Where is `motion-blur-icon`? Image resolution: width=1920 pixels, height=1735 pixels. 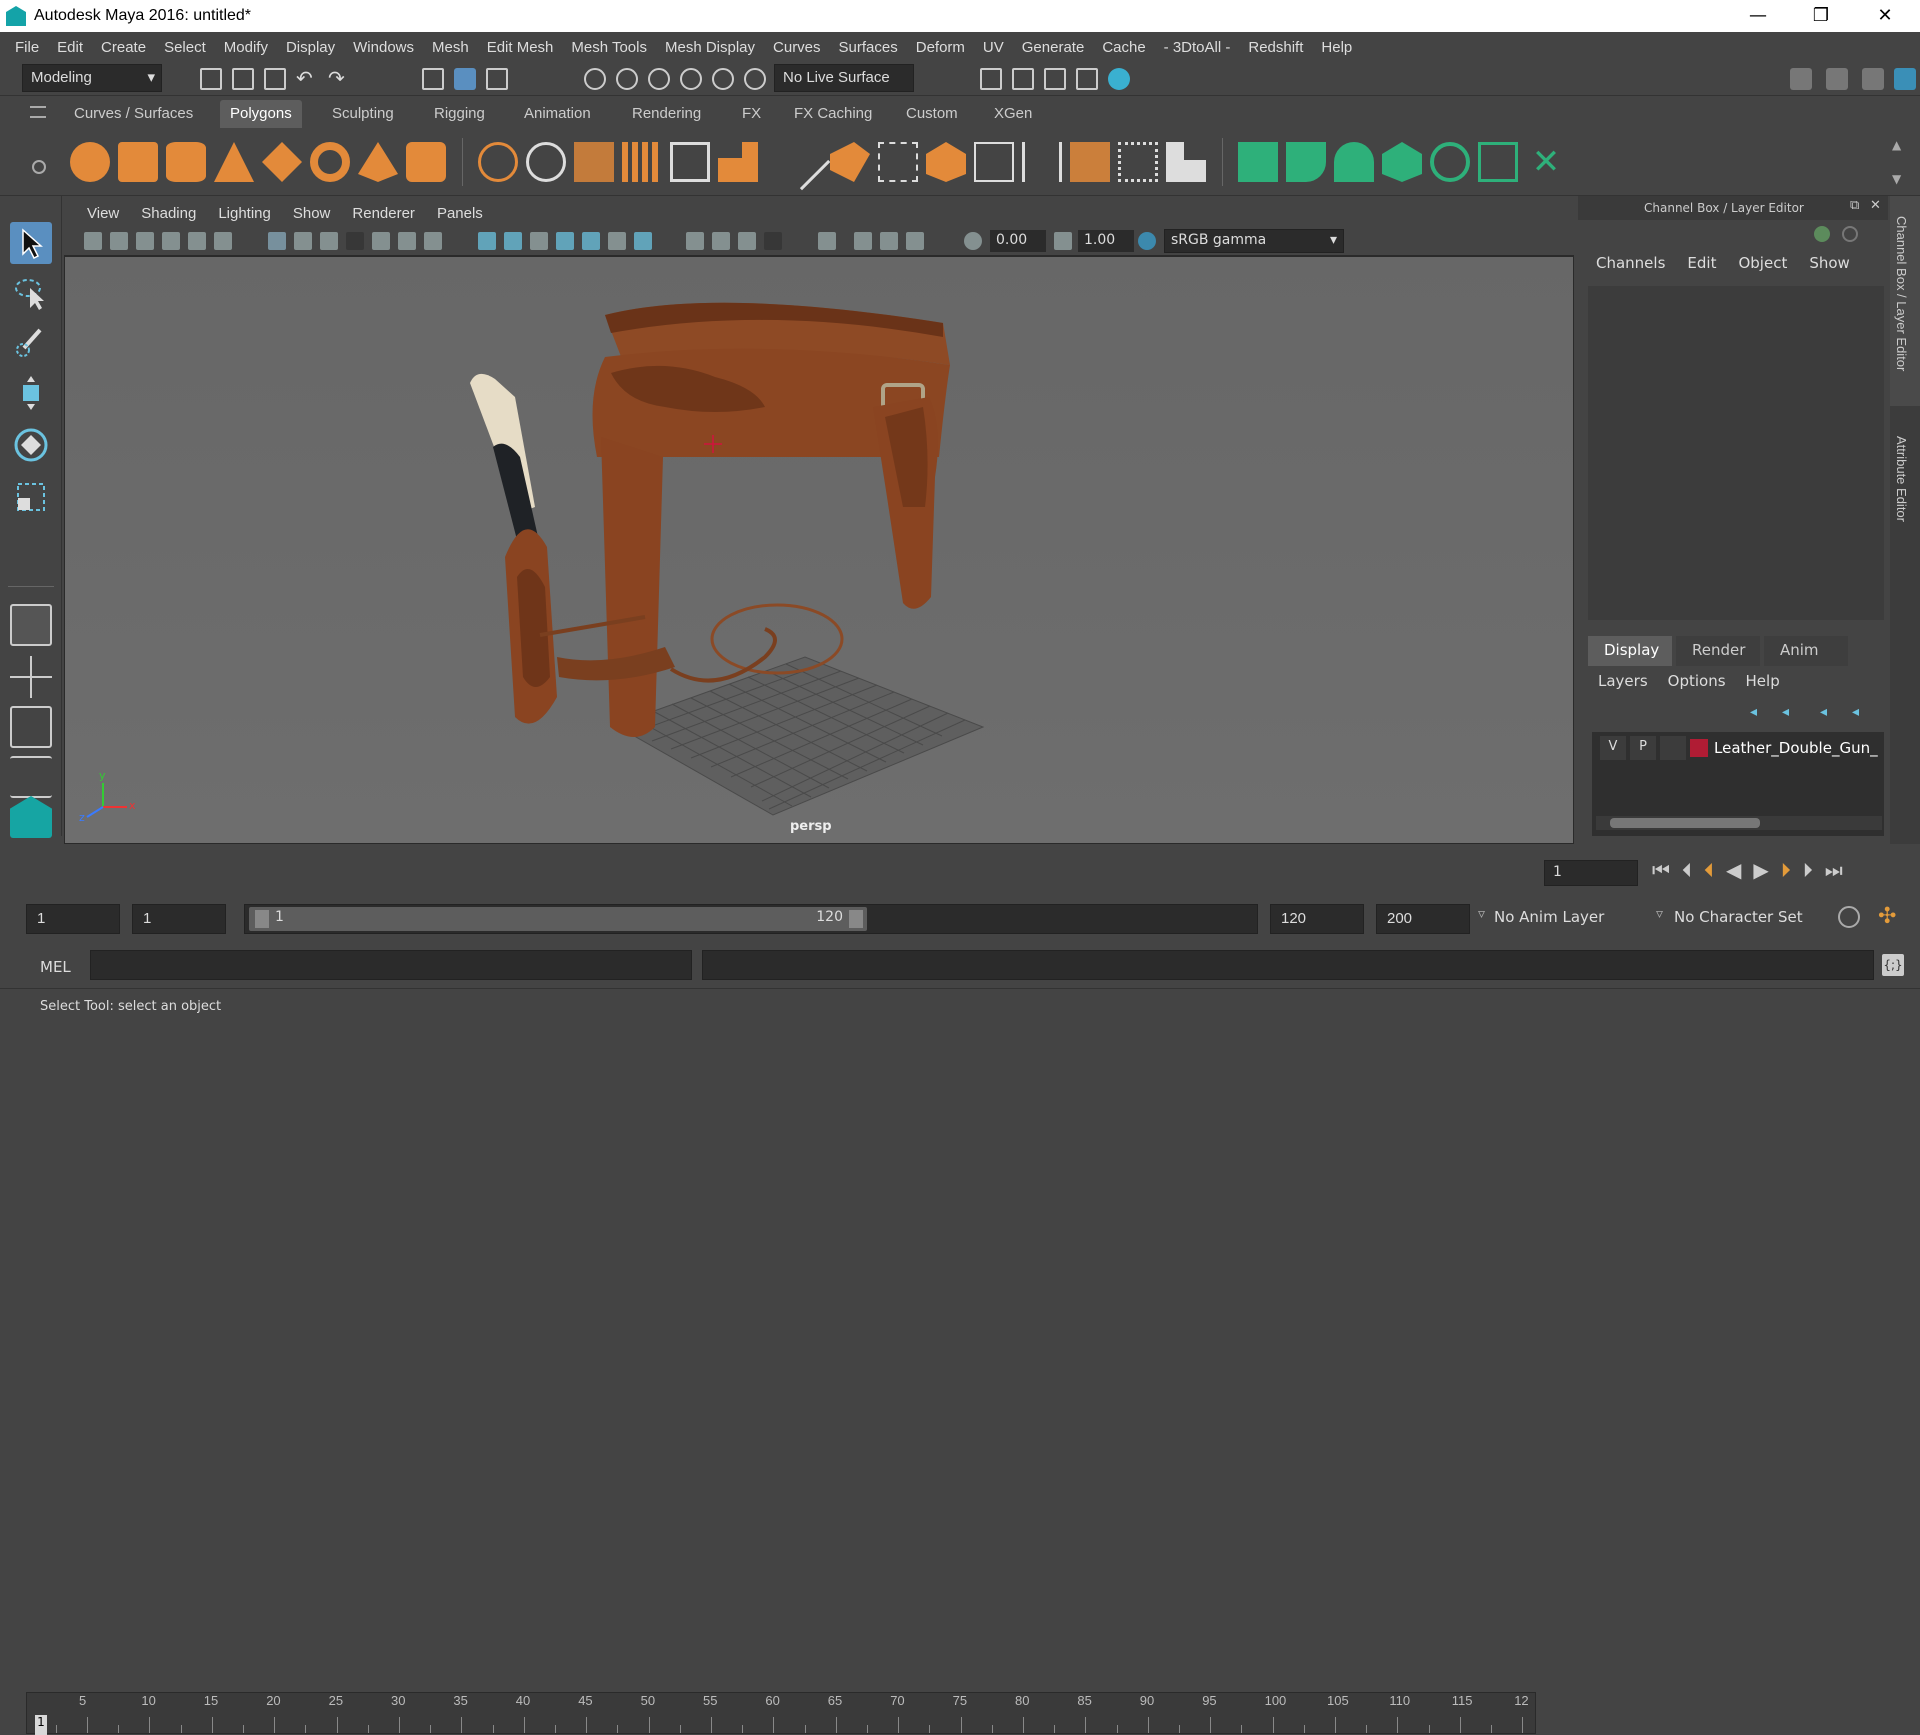
motion-blur-icon is located at coordinates (721, 241).